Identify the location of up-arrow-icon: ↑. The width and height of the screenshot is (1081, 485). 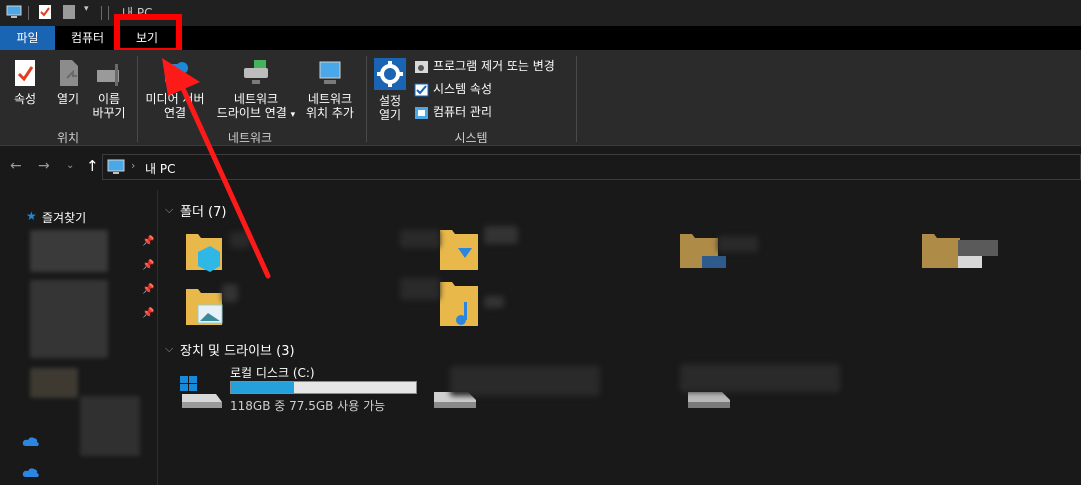
(92, 166).